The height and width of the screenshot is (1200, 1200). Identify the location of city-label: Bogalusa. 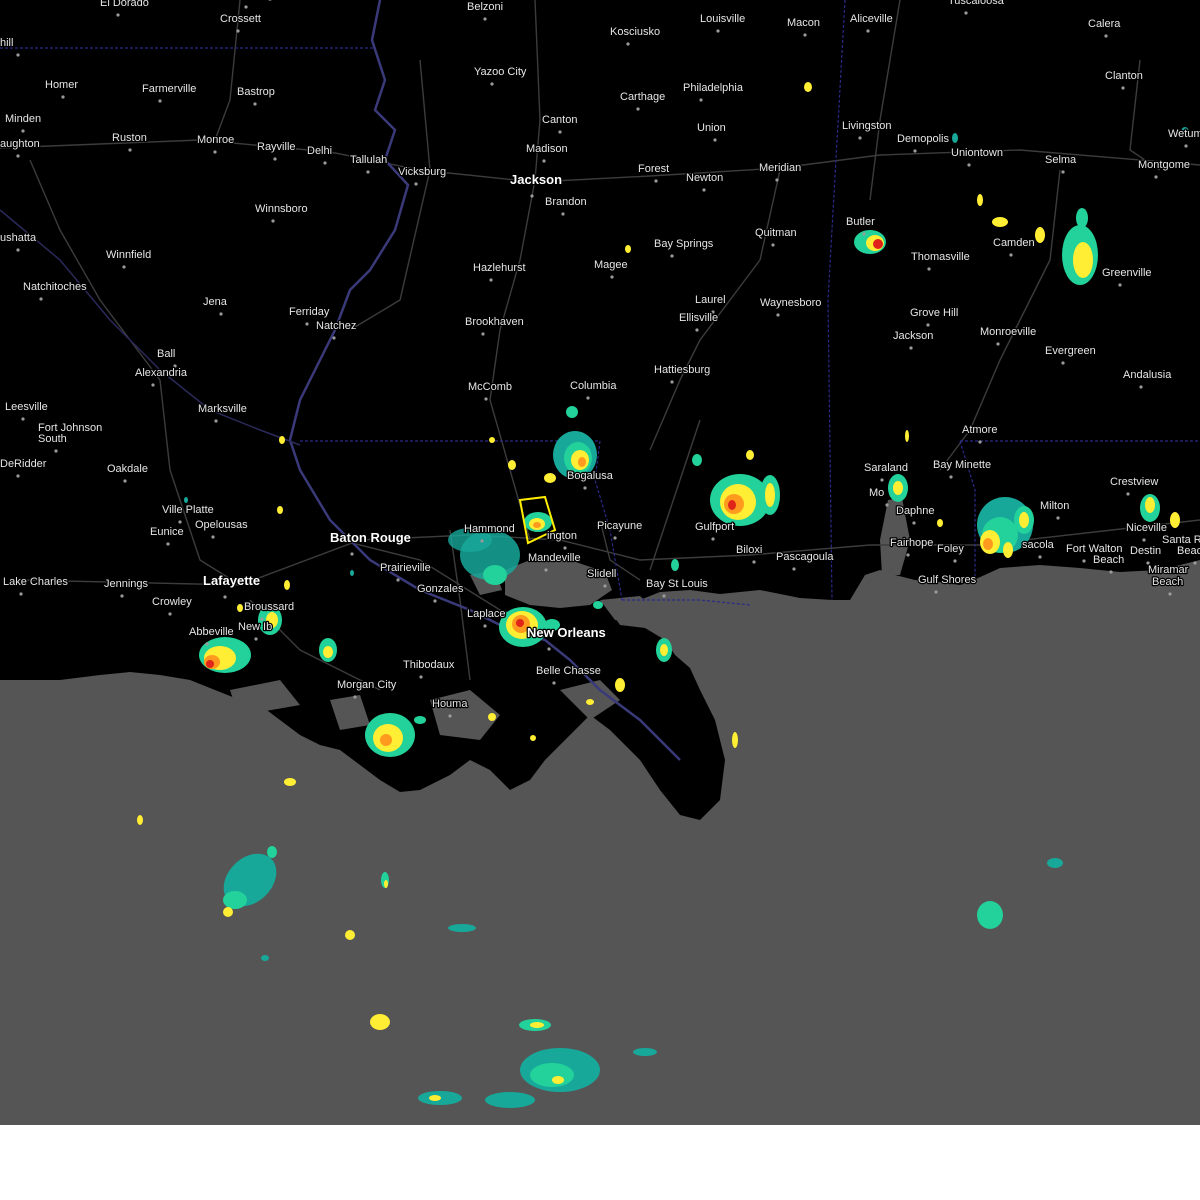
(590, 476).